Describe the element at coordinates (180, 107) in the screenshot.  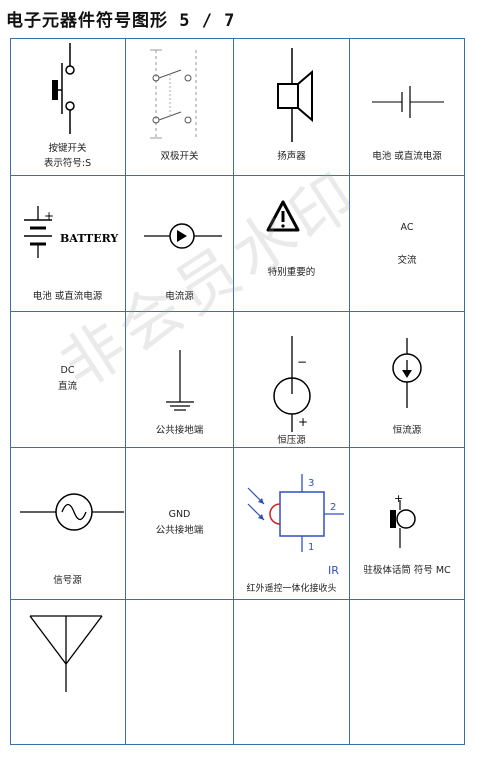
I see `cell-double-pole-switch: 双极开关` at that location.